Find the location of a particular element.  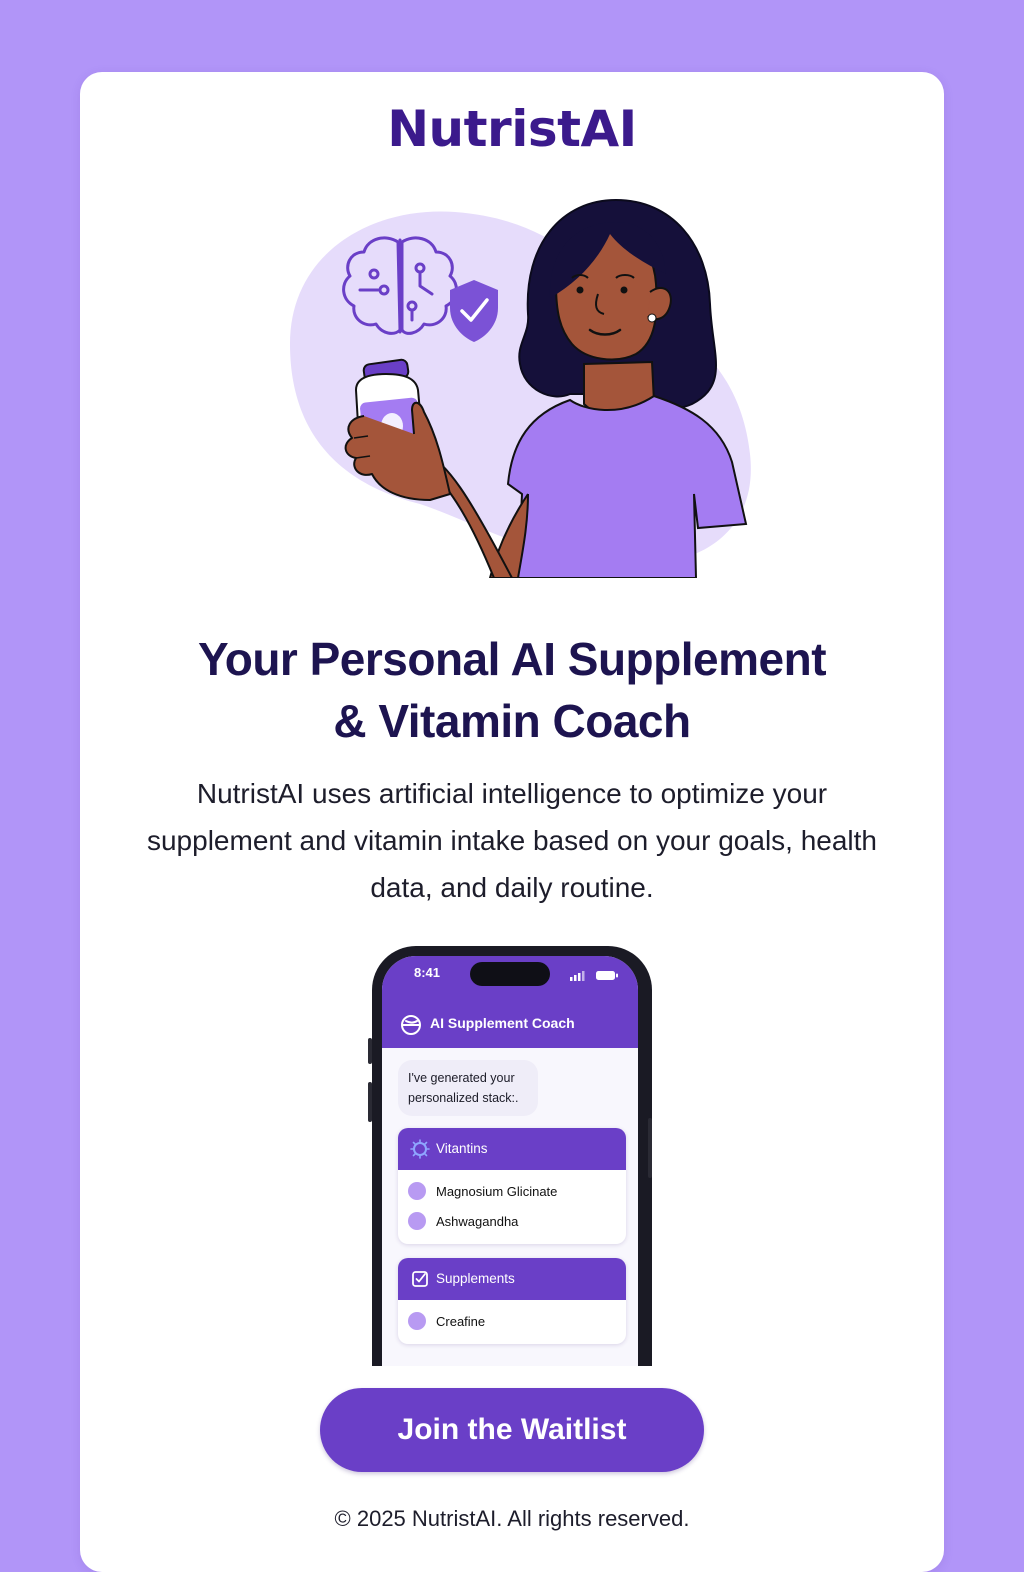

footer-copyright: © 2025 NutristAI. All rights reserved. is located at coordinates (512, 1518).